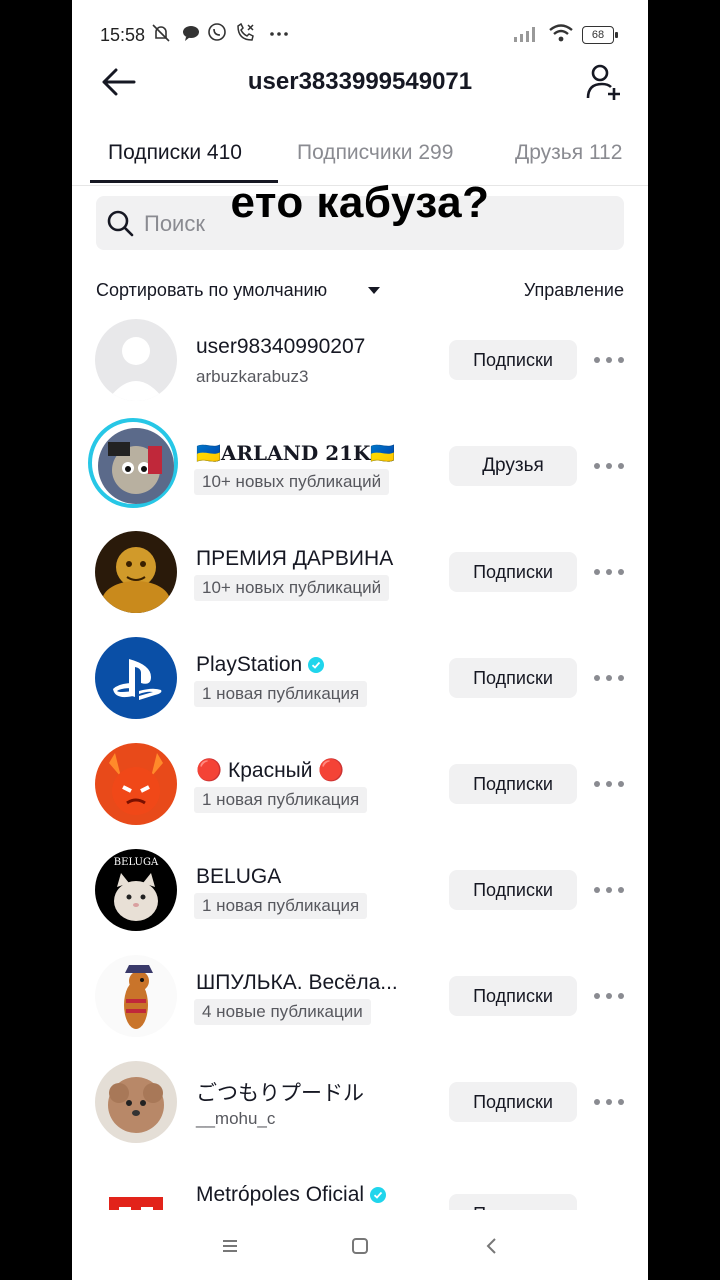 The height and width of the screenshot is (1280, 720). I want to click on darwin-avatar-image, so click(136, 572).